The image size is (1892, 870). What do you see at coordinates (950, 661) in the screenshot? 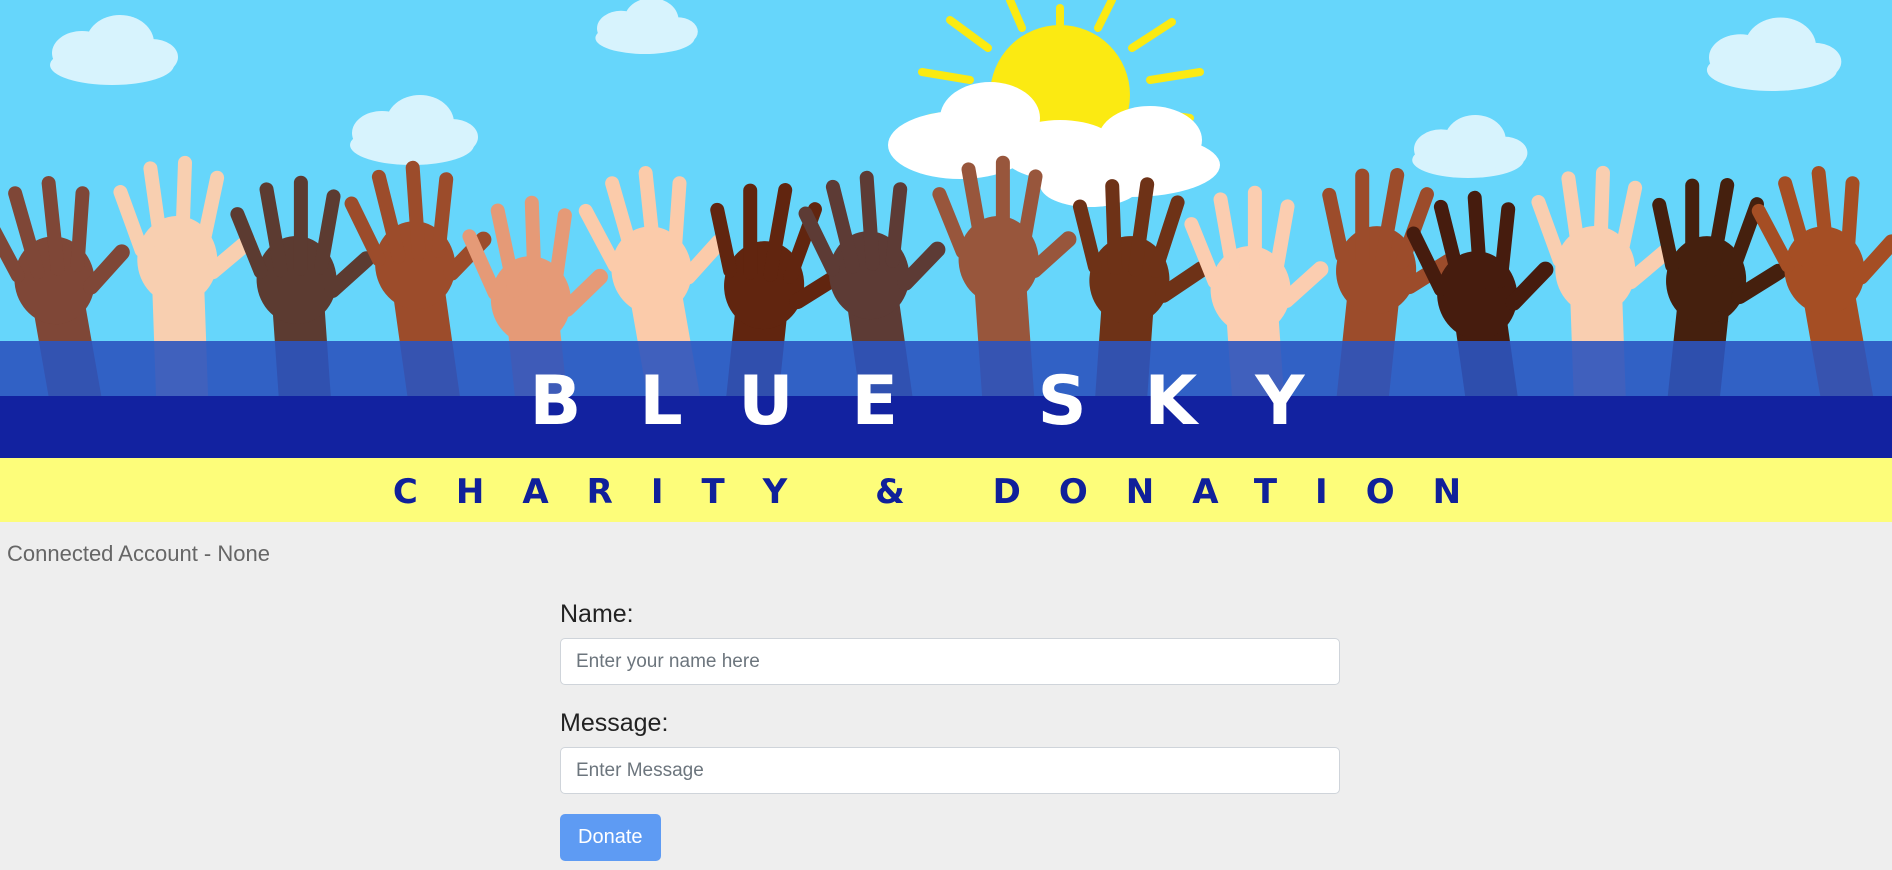
I see `name-input` at bounding box center [950, 661].